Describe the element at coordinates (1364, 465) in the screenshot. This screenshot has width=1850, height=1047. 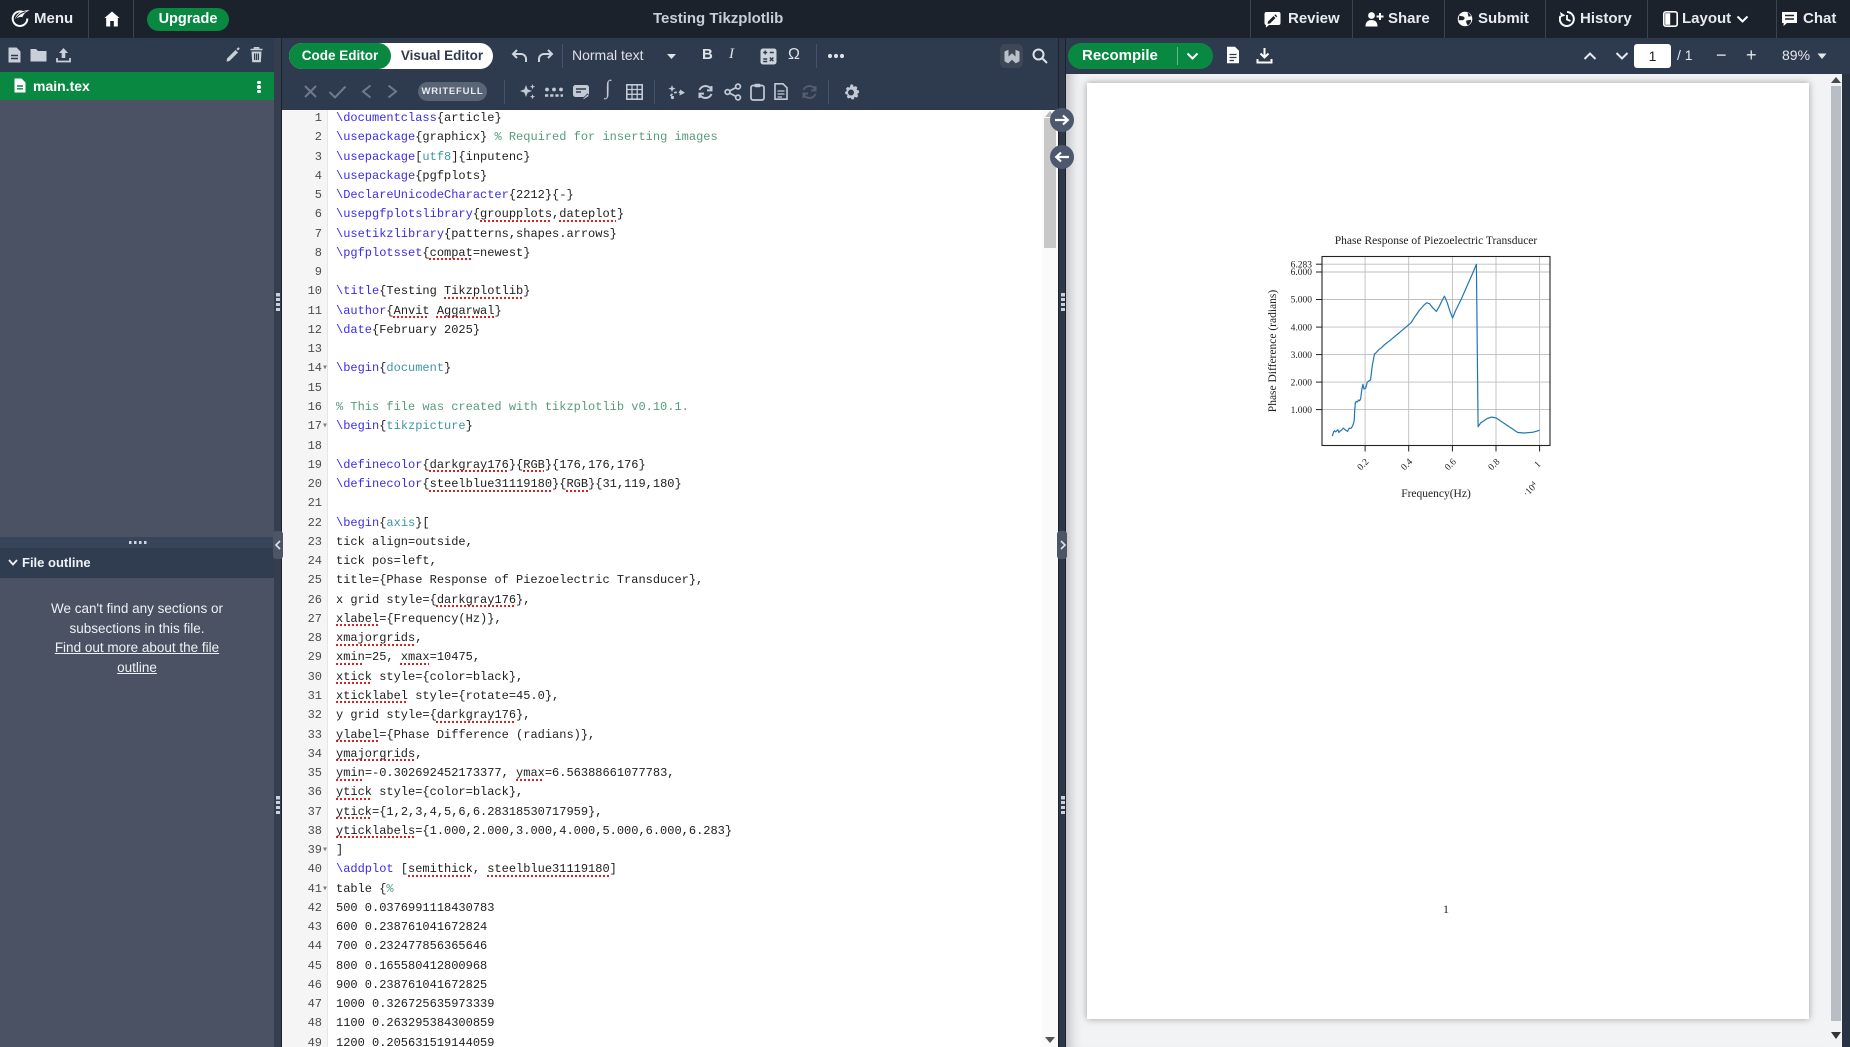
I see `svg-text: 0.2` at that location.